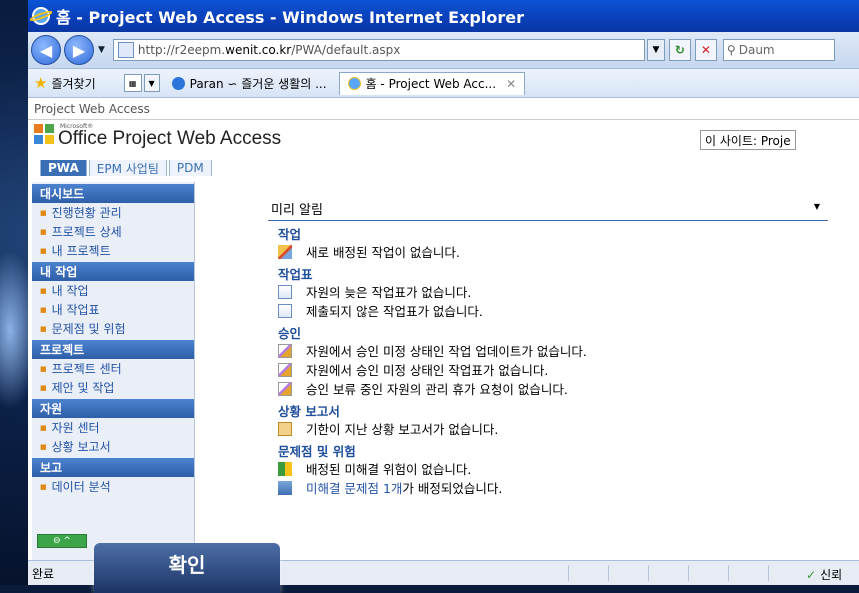 This screenshot has width=859, height=593. I want to click on section-status-report: 상황 보고서 기한이 지난 상황 보고서가 없습니다., so click(548, 421).